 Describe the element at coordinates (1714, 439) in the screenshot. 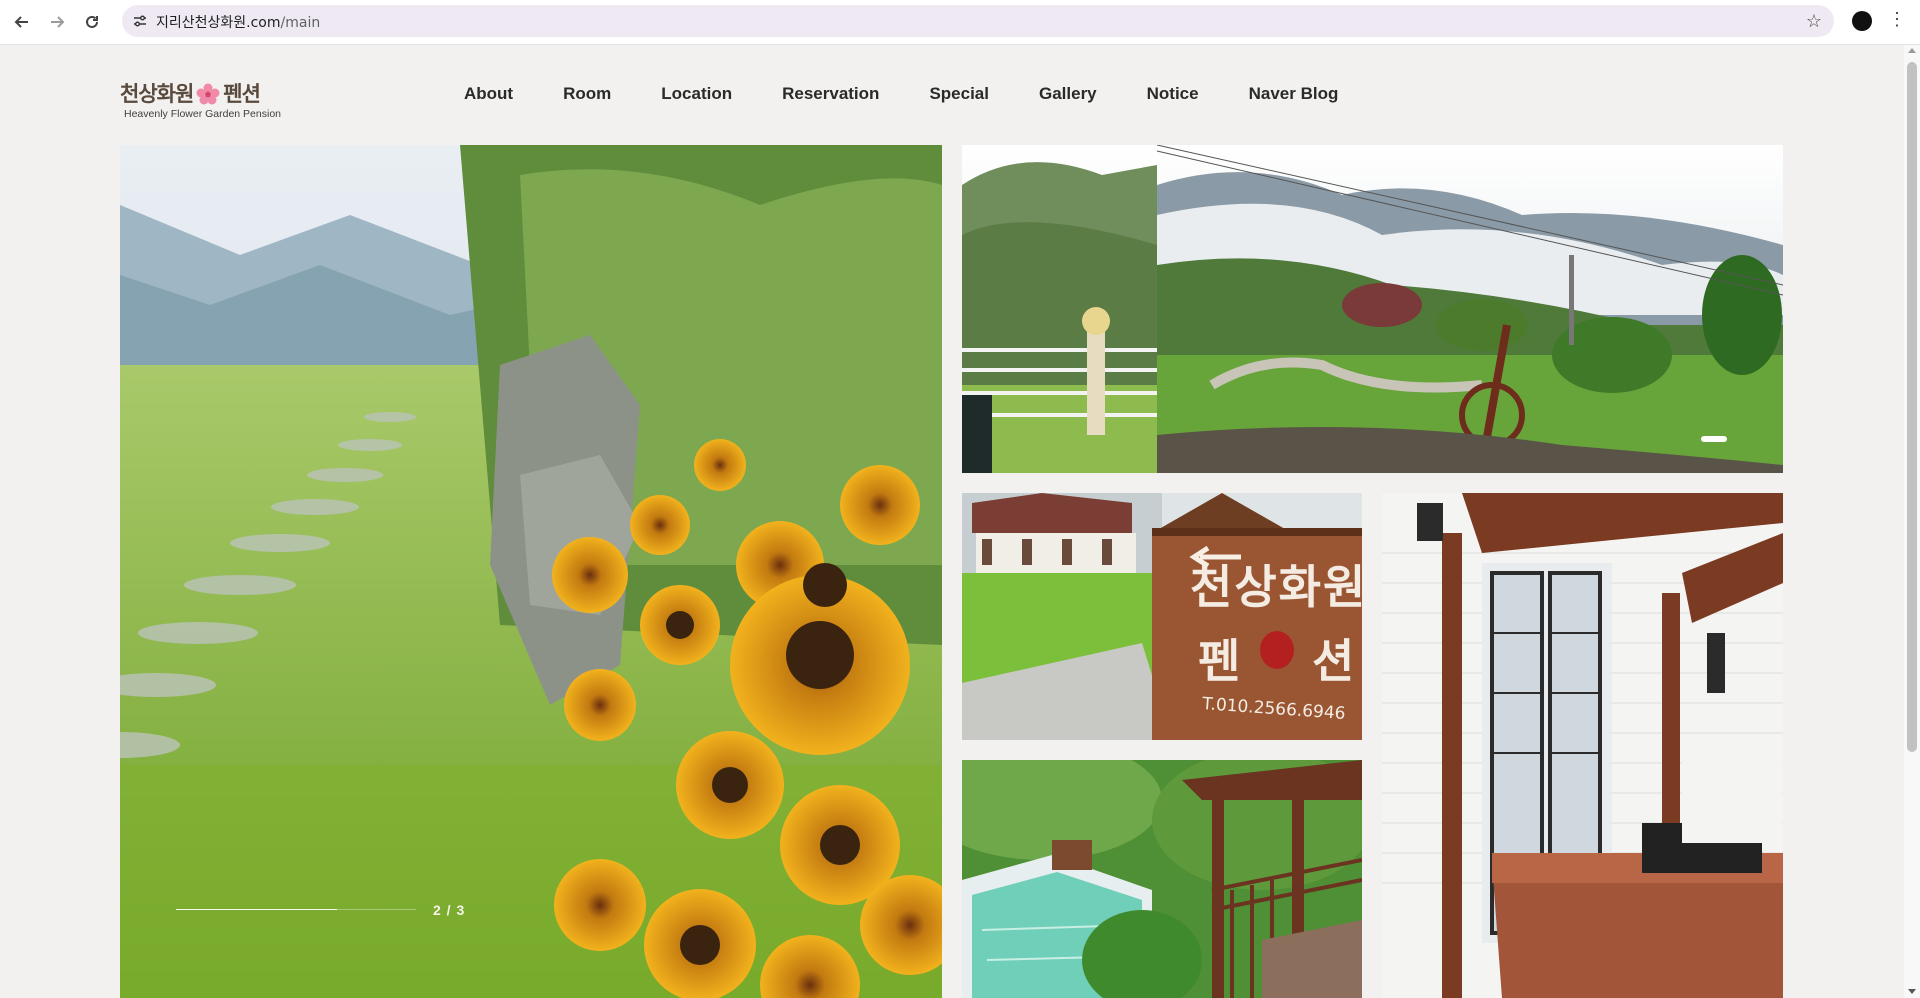

I see `slide-indicator-dot` at that location.